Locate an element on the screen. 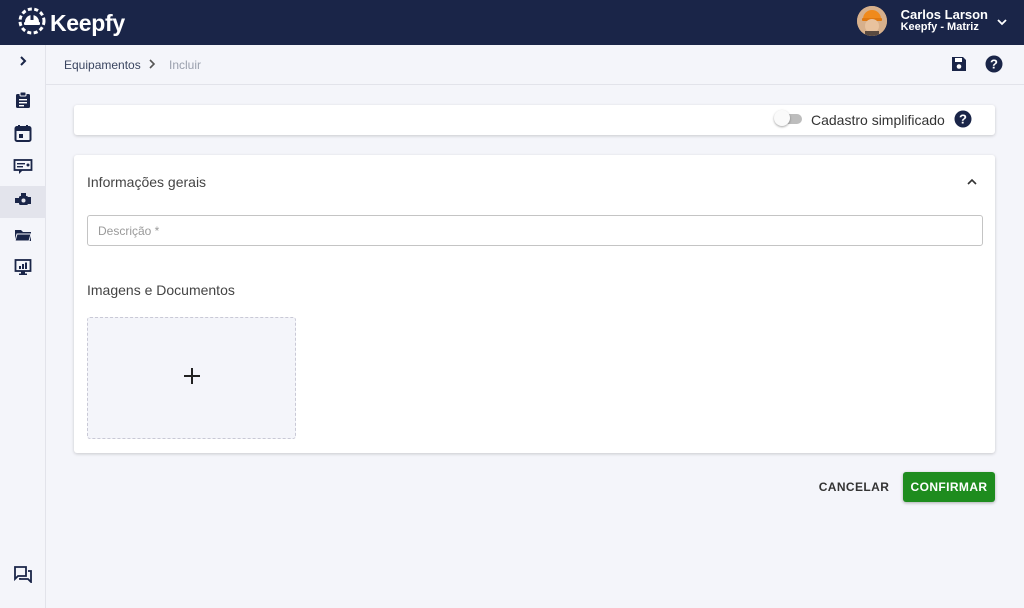 The image size is (1024, 608). folder-icon is located at coordinates (23, 237).